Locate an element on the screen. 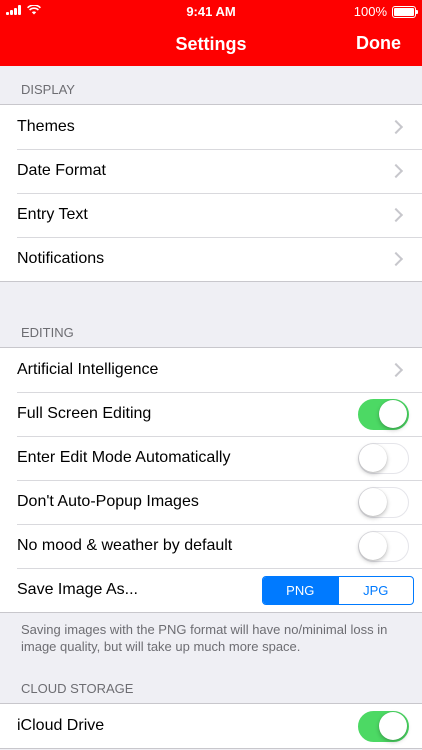  row-icloud-drive: iCloud Drive is located at coordinates (211, 726).